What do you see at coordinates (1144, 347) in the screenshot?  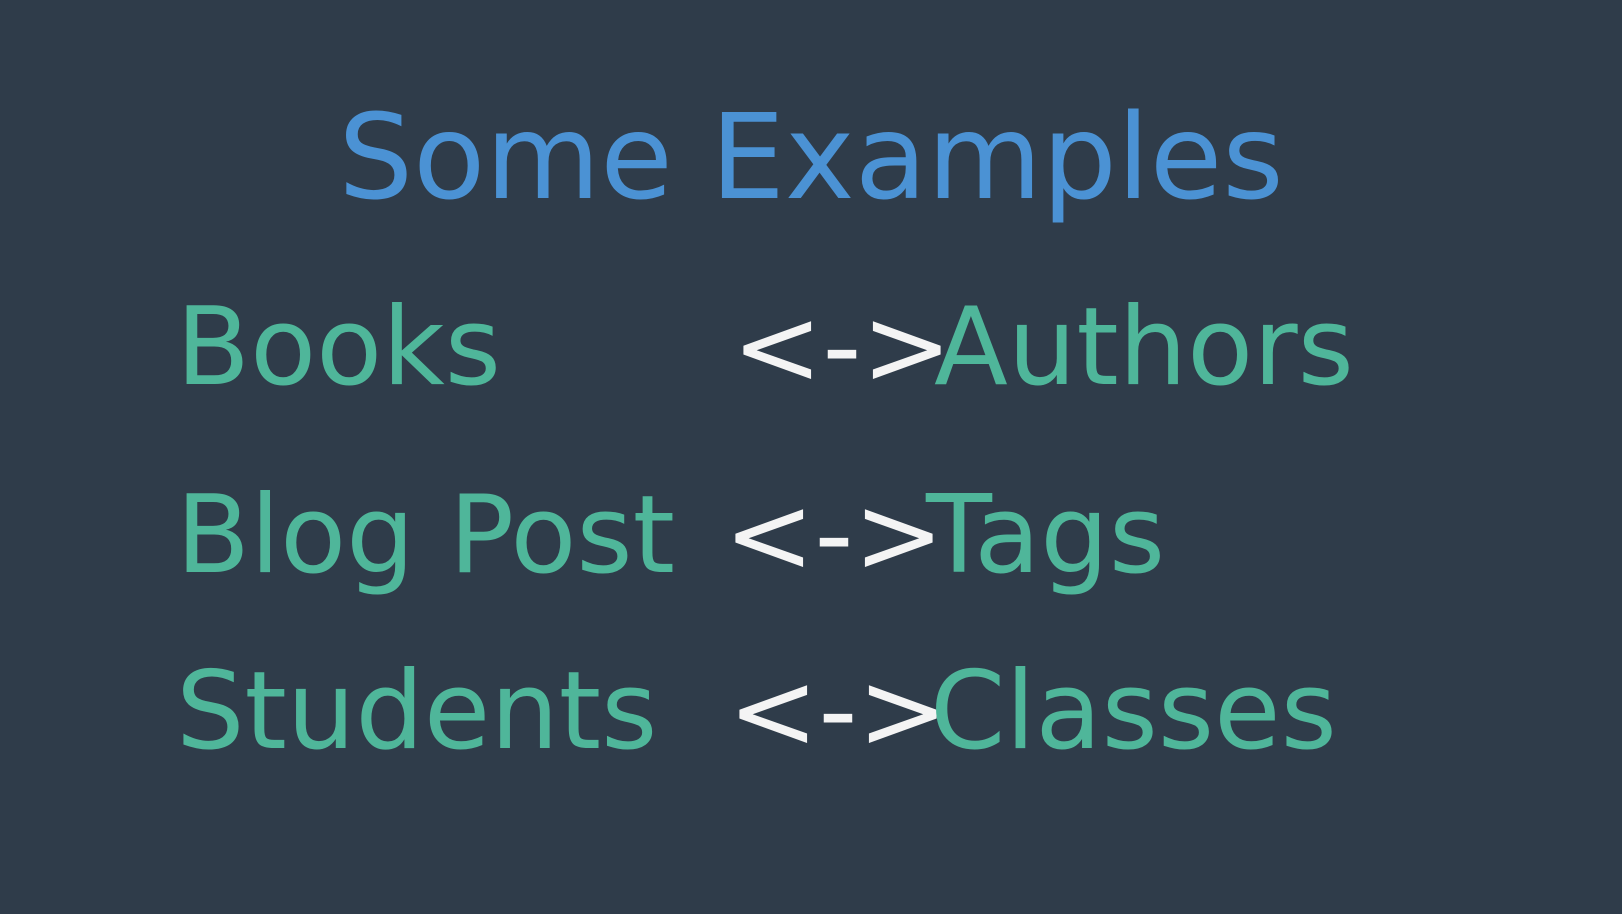 I see `relationship-right-term: Authors` at bounding box center [1144, 347].